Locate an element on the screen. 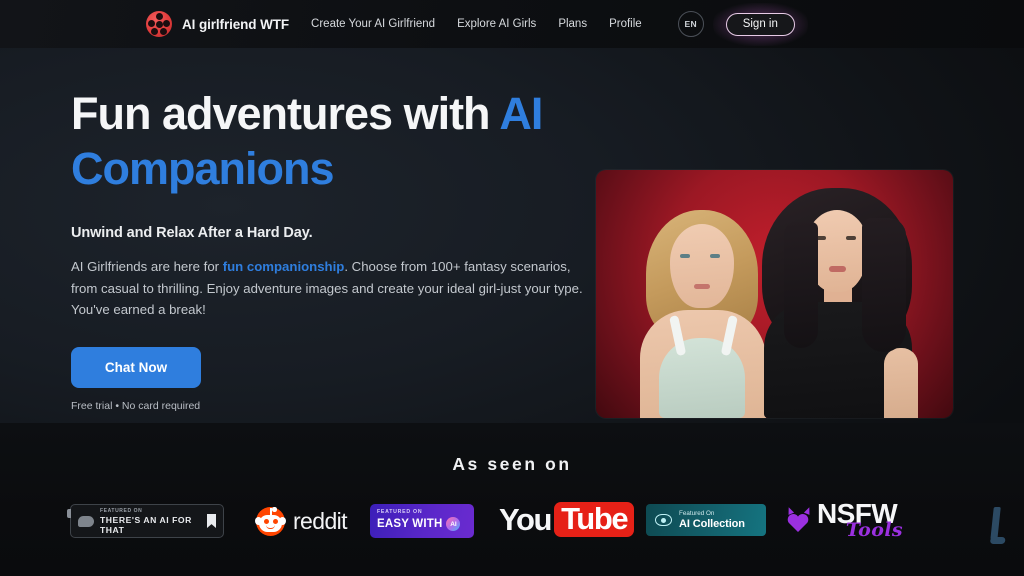  brand-name: AI girlfriend WTF is located at coordinates (235, 24).